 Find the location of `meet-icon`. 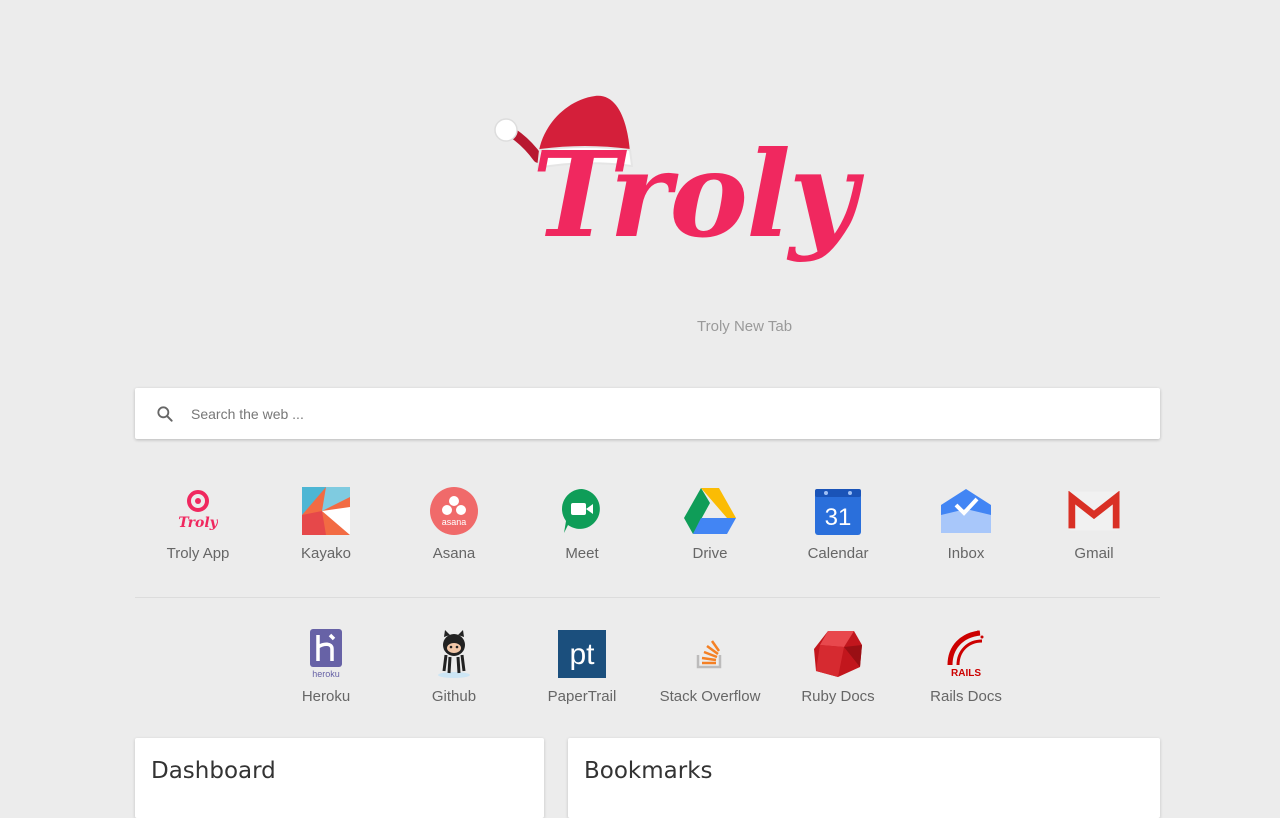

meet-icon is located at coordinates (582, 511).